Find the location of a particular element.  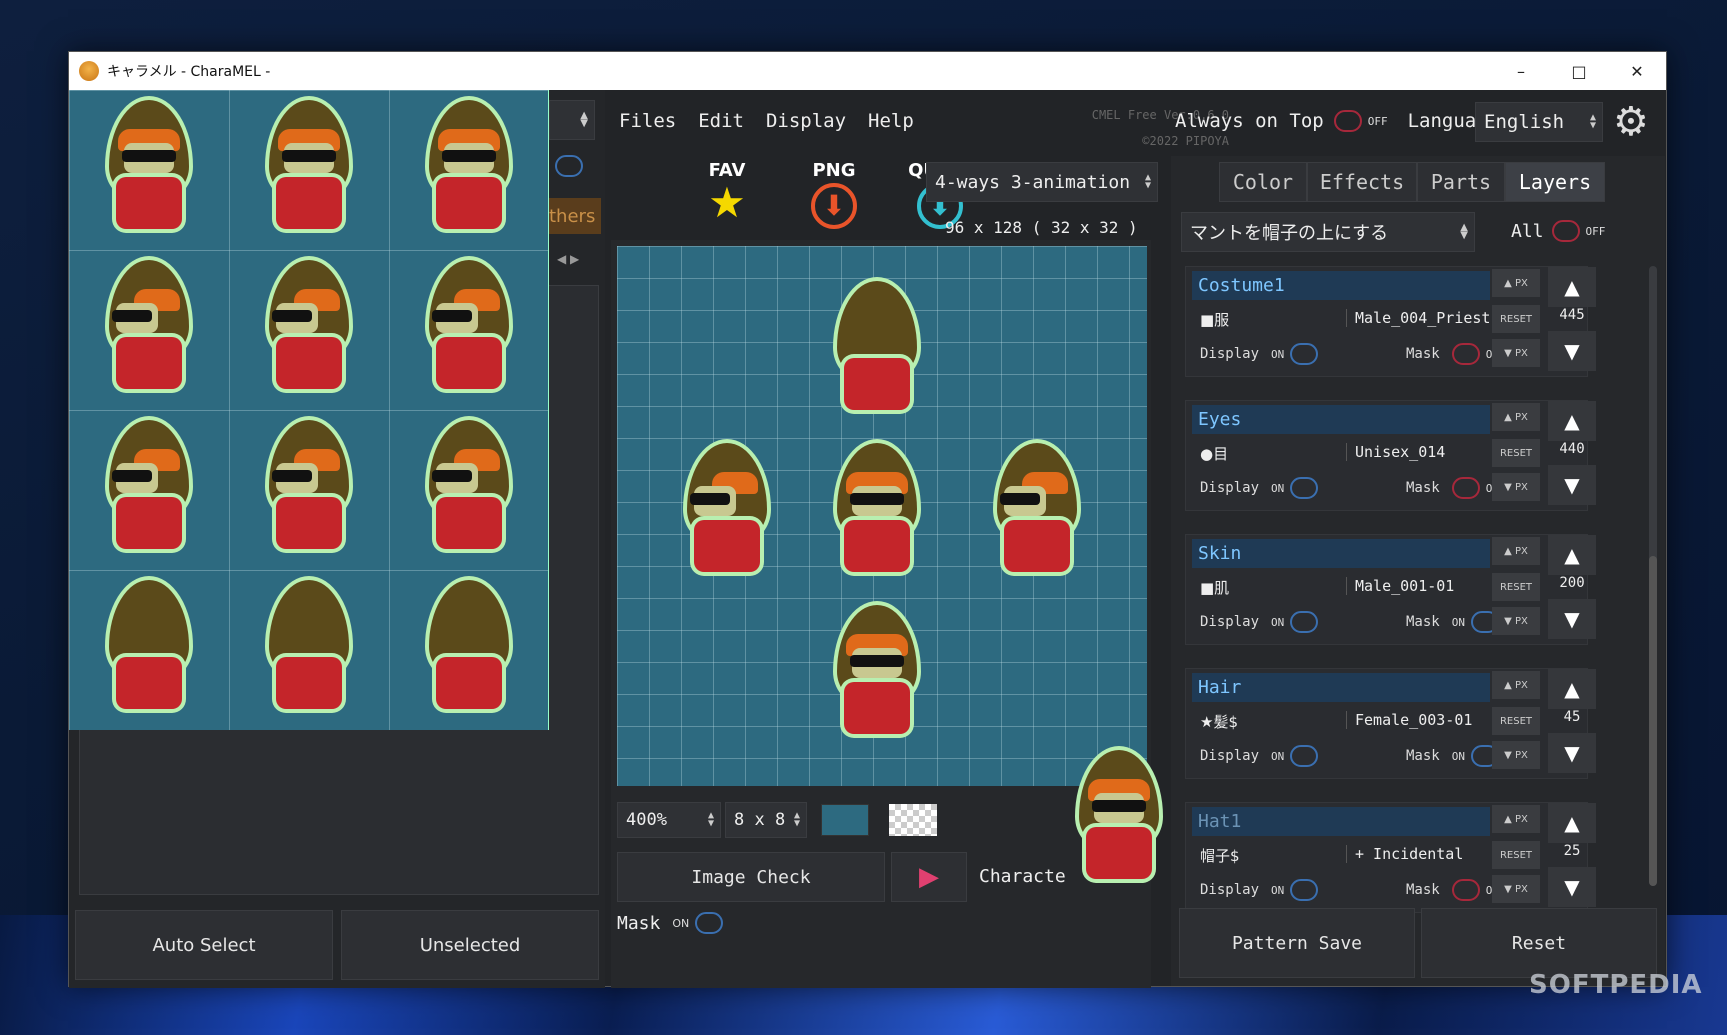

grid-value: 8 x 8 is located at coordinates (760, 820).